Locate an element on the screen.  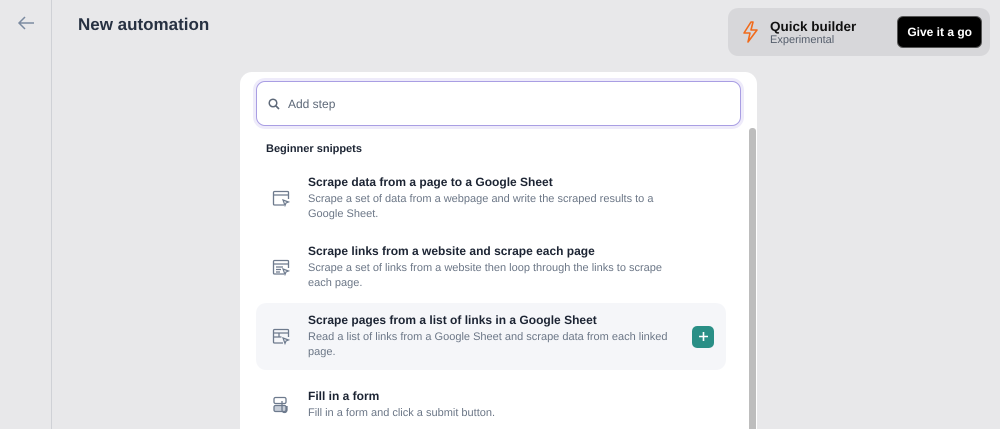
add-step-search-field: Add step is located at coordinates (498, 103).